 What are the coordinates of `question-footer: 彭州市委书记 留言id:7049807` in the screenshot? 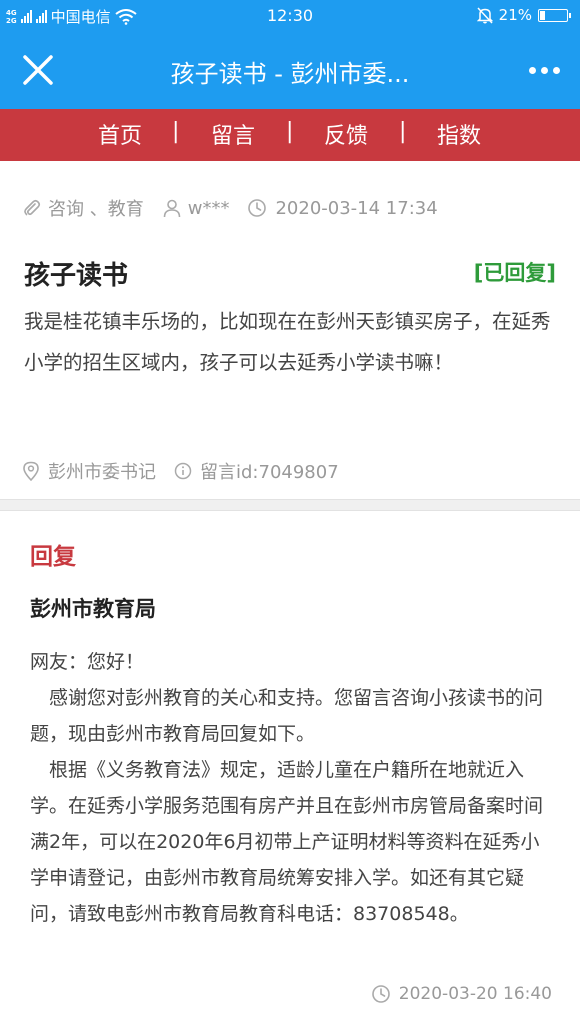 It's located at (180, 471).